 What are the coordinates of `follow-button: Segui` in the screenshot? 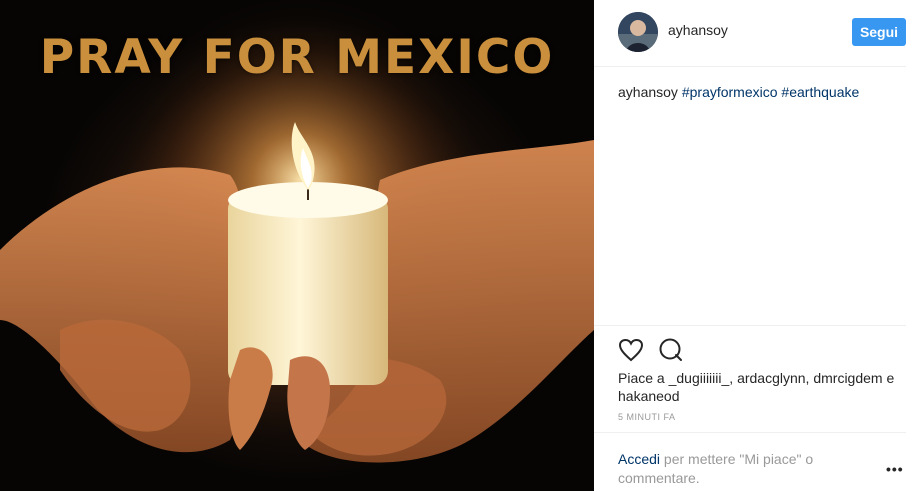 It's located at (879, 32).